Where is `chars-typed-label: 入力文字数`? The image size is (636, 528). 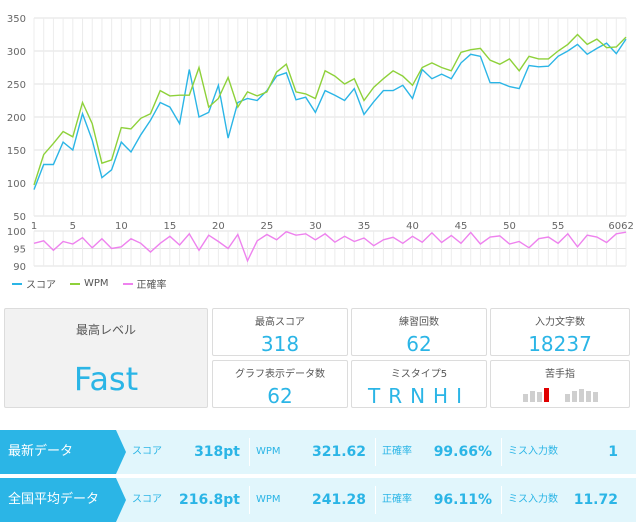
chars-typed-label: 入力文字数 is located at coordinates (560, 322).